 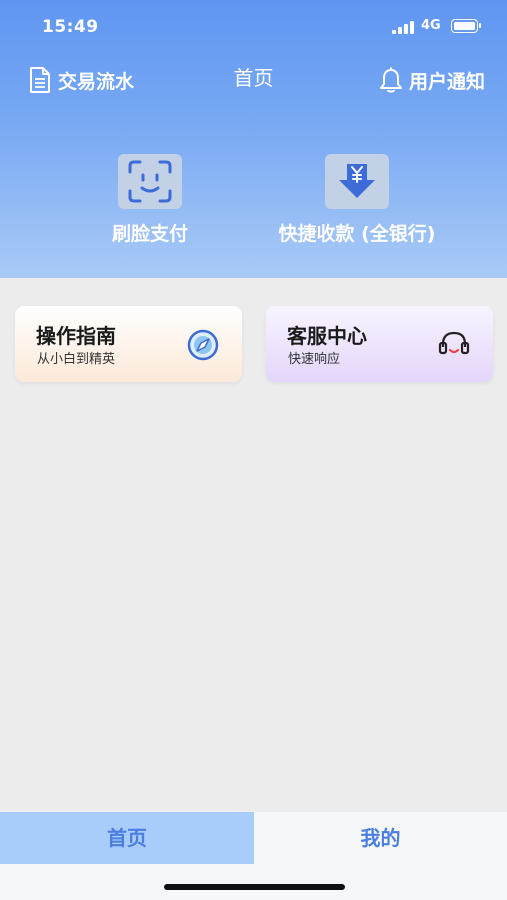 What do you see at coordinates (128, 344) in the screenshot?
I see `operation-guide-card: 操作指南 从小白到精英` at bounding box center [128, 344].